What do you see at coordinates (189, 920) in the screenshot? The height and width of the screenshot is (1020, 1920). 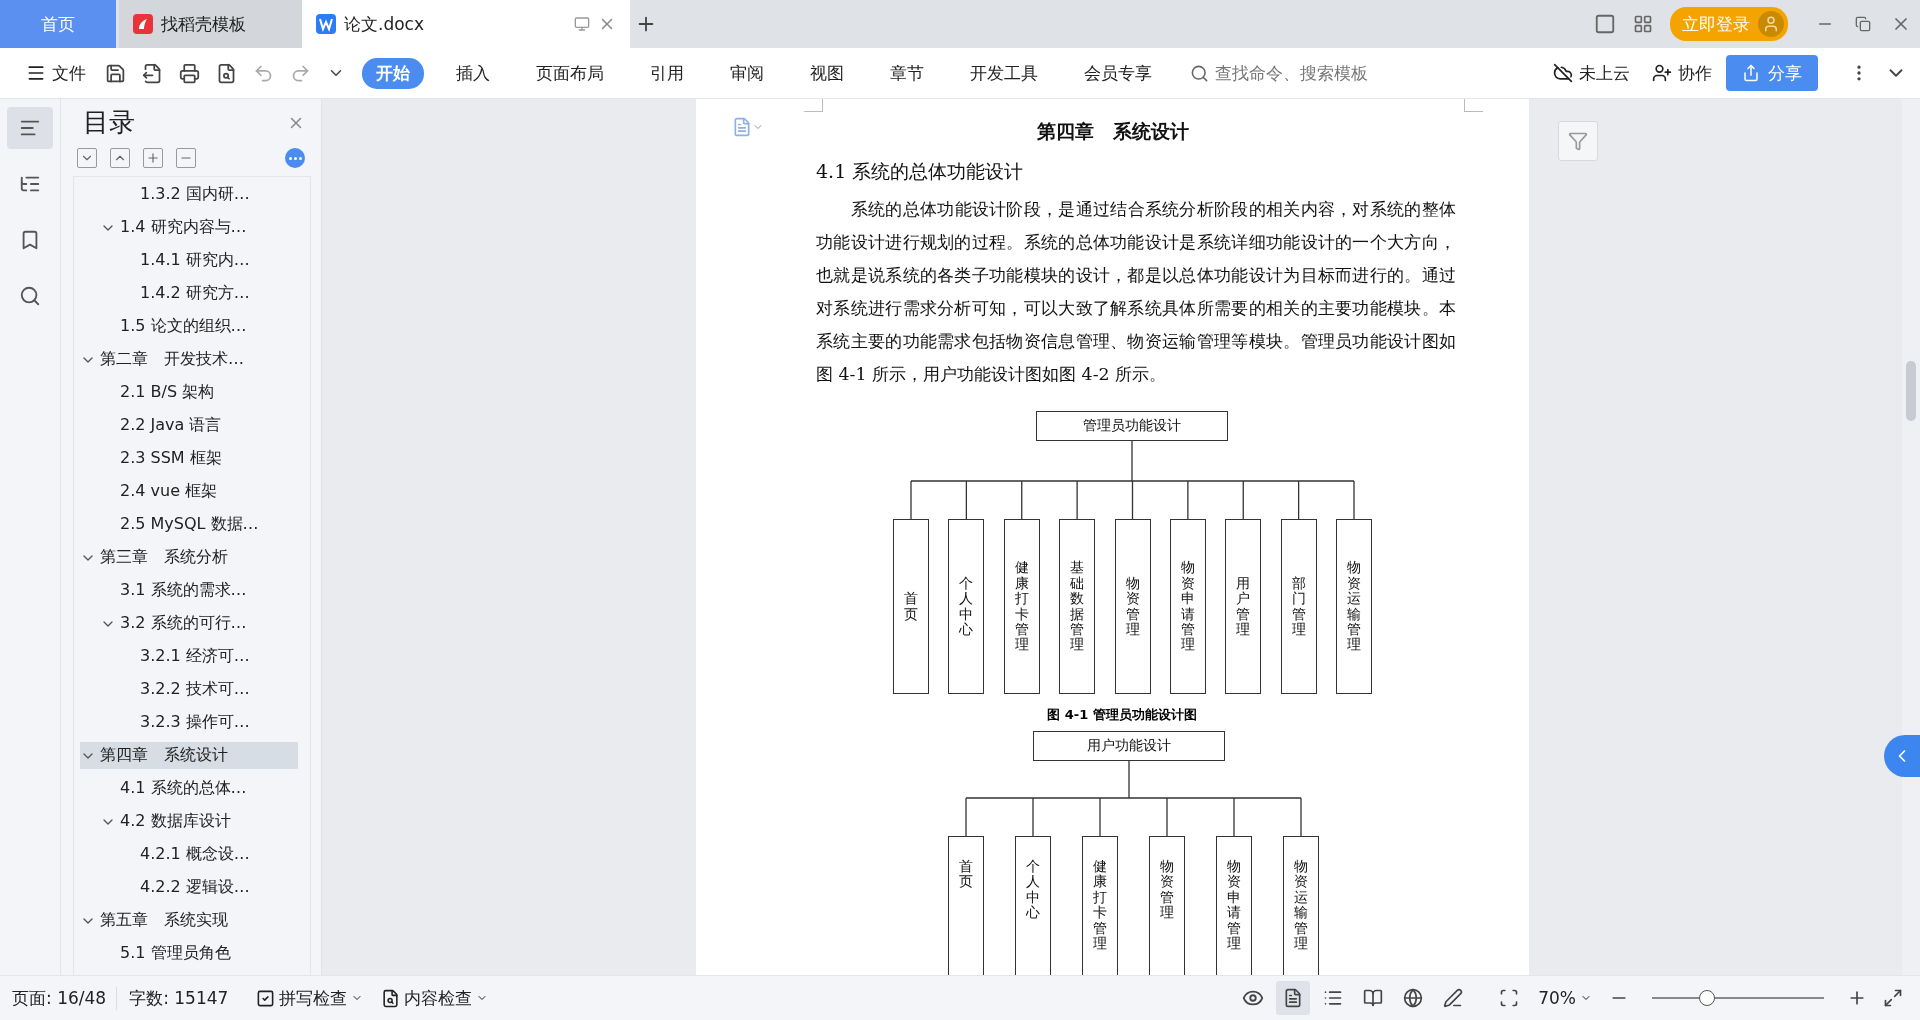 I see `toc-item: 第五章 系统实现` at bounding box center [189, 920].